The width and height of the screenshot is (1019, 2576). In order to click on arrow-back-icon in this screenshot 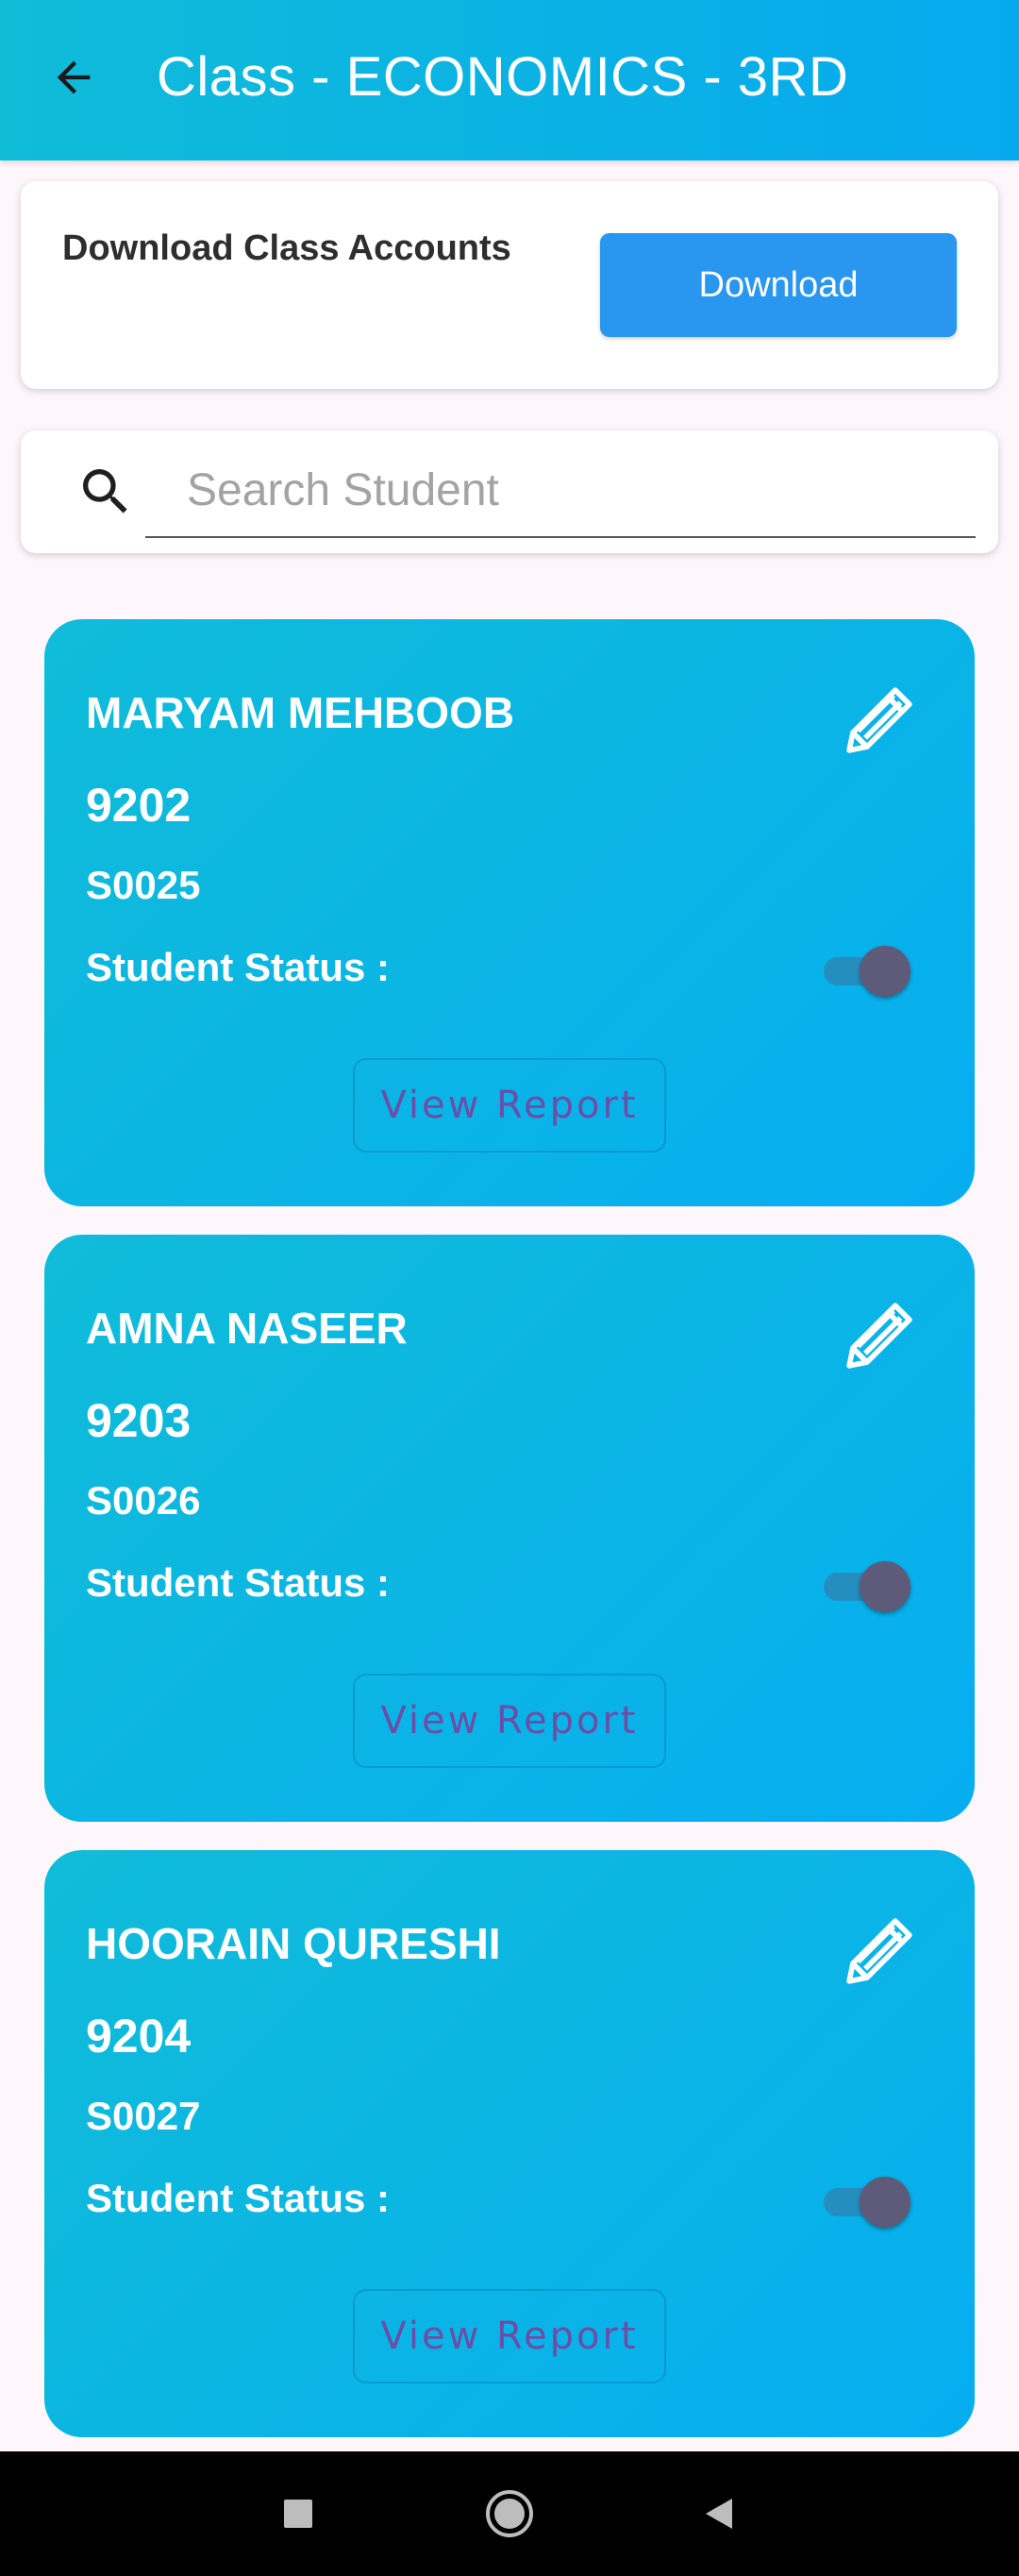, I will do `click(74, 77)`.